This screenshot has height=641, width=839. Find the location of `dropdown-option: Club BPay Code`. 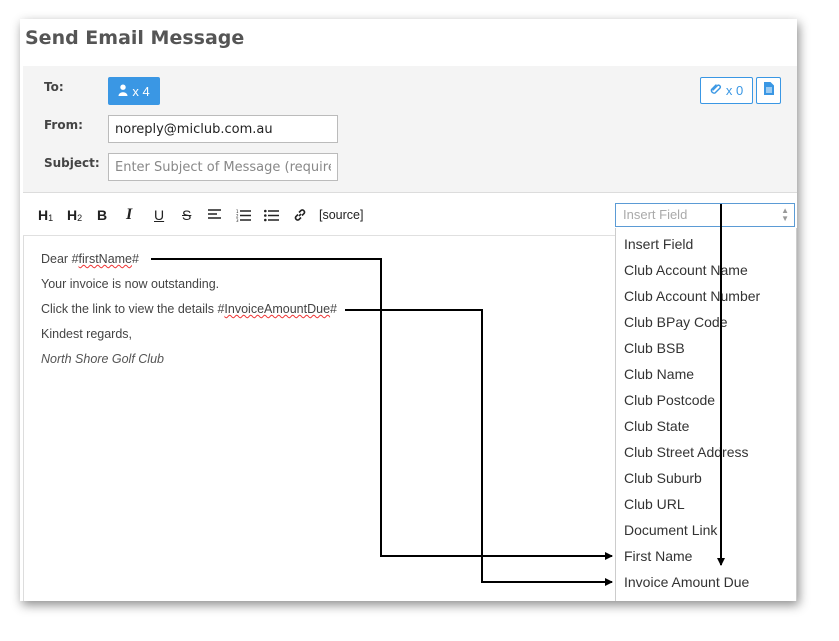

dropdown-option: Club BPay Code is located at coordinates (676, 322).